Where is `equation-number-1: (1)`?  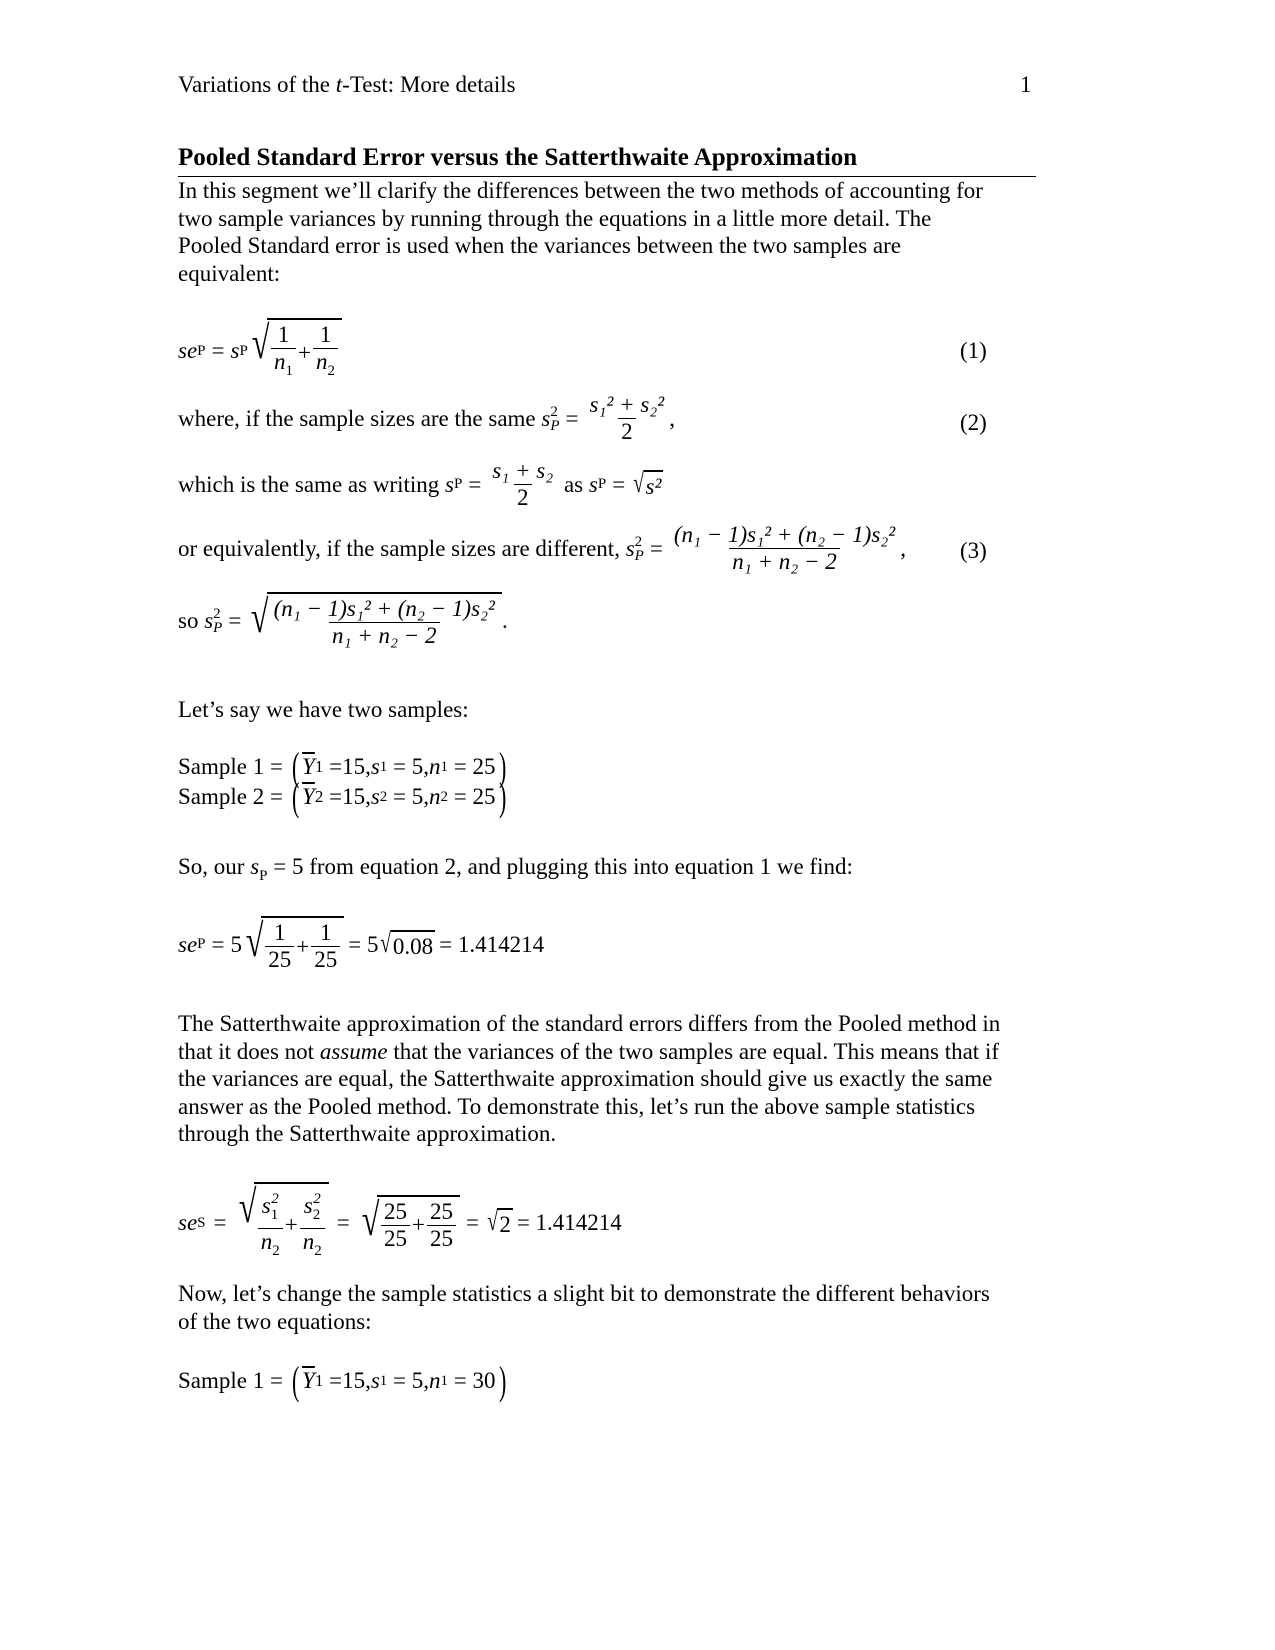 equation-number-1: (1) is located at coordinates (973, 350).